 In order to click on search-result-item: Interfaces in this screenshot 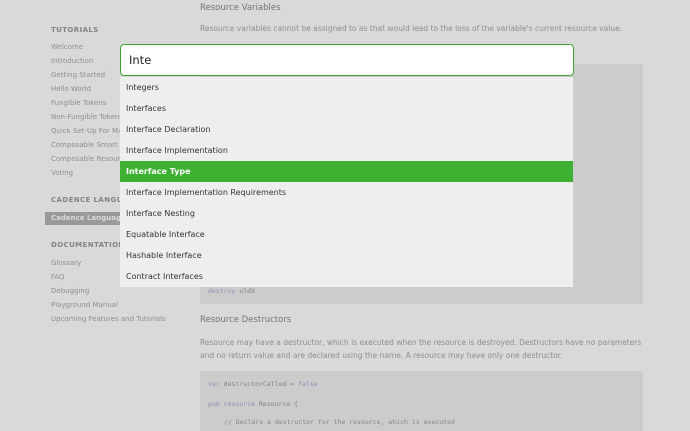, I will do `click(346, 108)`.